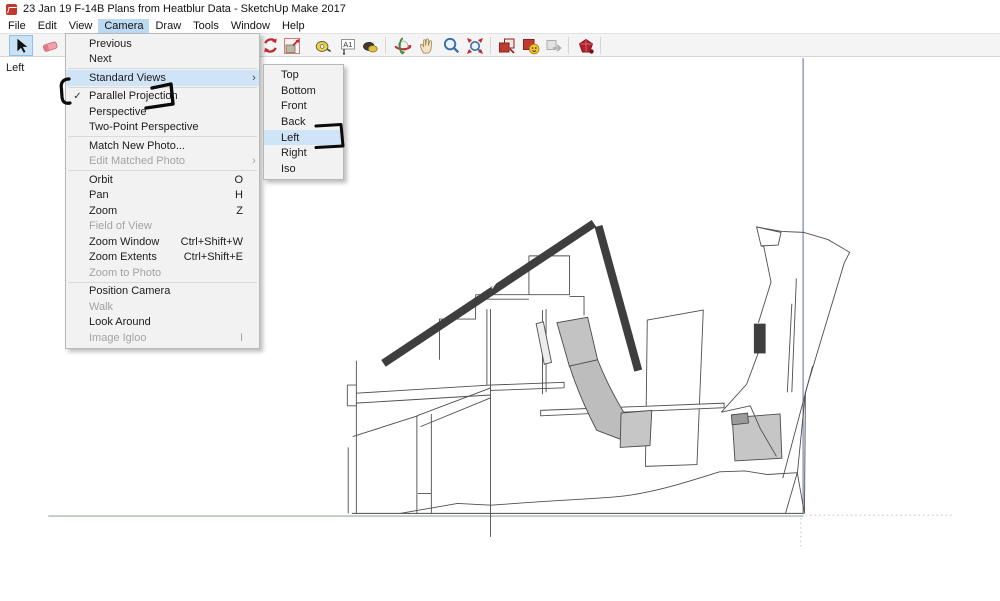 This screenshot has height=601, width=1000. What do you see at coordinates (162, 180) in the screenshot?
I see `menu-item-orbit: Orbit O` at bounding box center [162, 180].